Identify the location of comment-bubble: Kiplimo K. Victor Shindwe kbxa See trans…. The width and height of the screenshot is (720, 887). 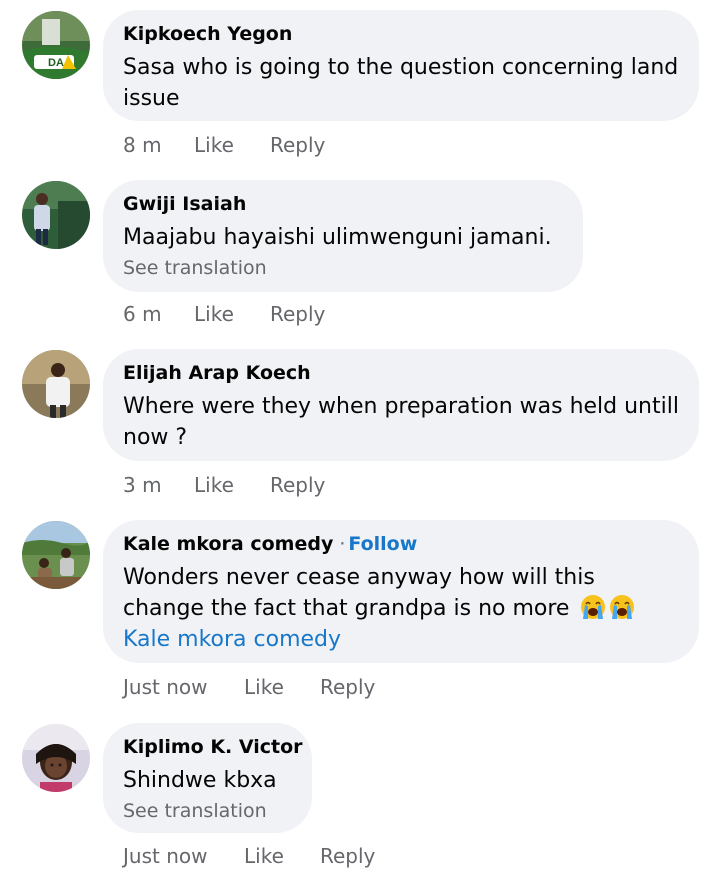
(207, 778).